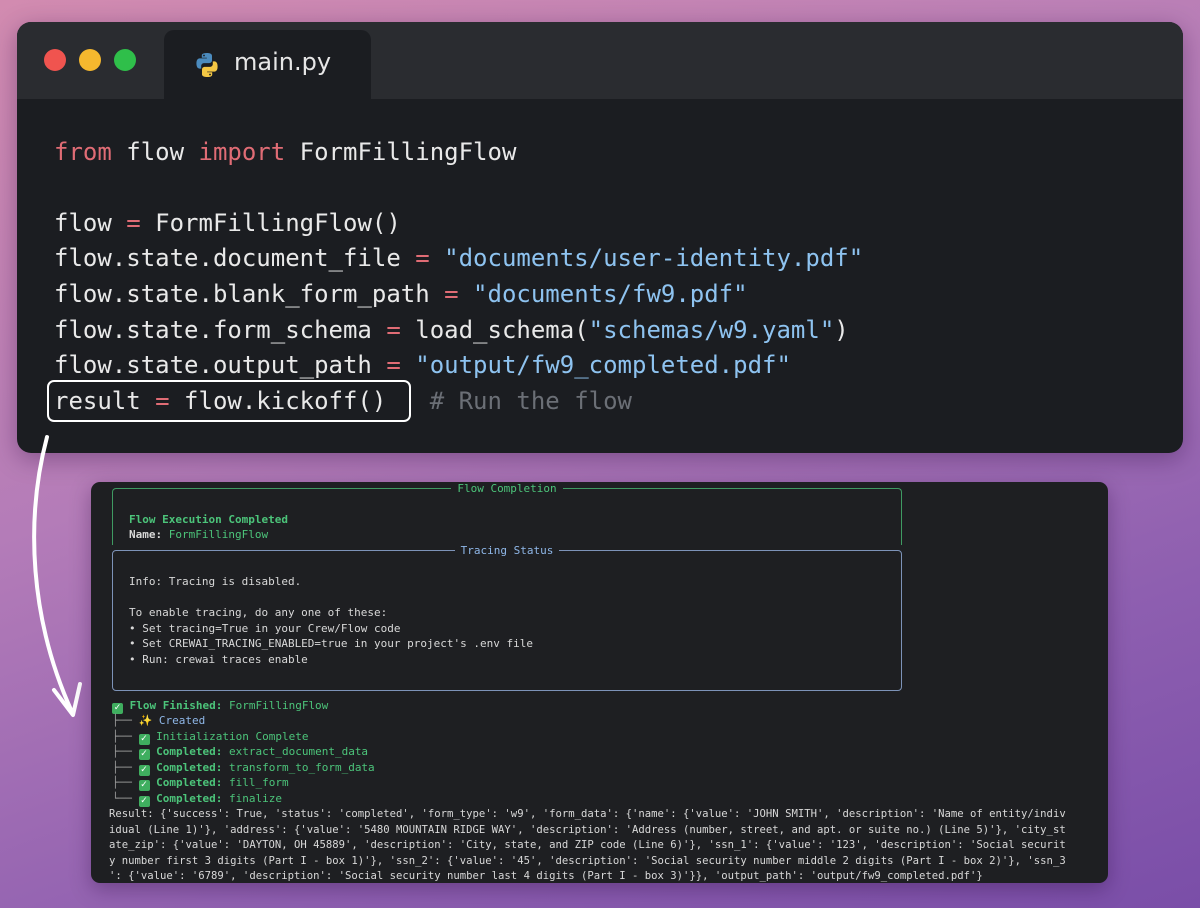 The image size is (1200, 908). What do you see at coordinates (90, 60) in the screenshot?
I see `minimize-window-button` at bounding box center [90, 60].